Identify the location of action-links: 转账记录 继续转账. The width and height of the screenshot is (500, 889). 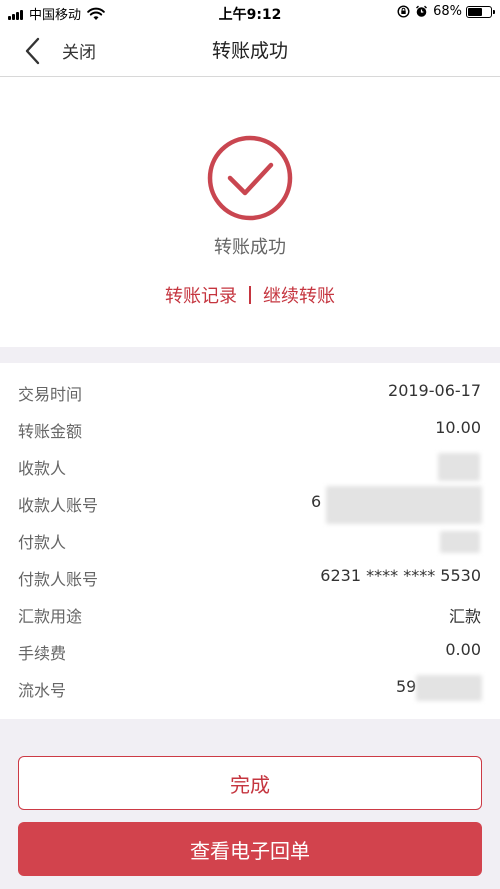
(250, 295).